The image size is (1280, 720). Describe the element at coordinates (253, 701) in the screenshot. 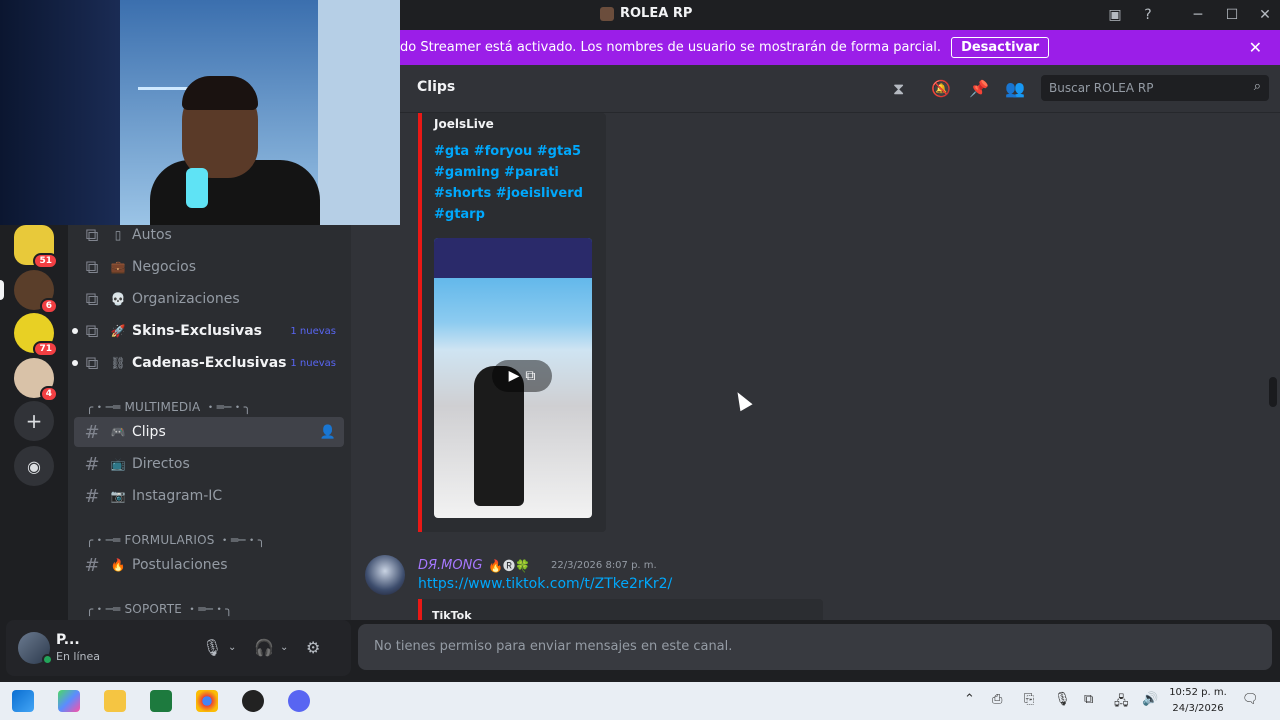

I see `obs-icon` at that location.